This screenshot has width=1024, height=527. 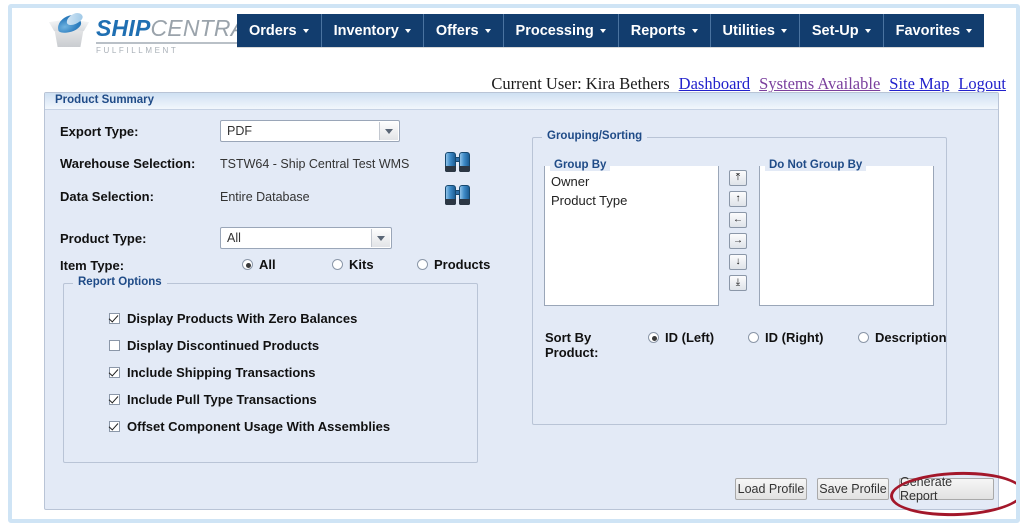 What do you see at coordinates (819, 83) in the screenshot?
I see `user-link-systems-available: Systems Available` at bounding box center [819, 83].